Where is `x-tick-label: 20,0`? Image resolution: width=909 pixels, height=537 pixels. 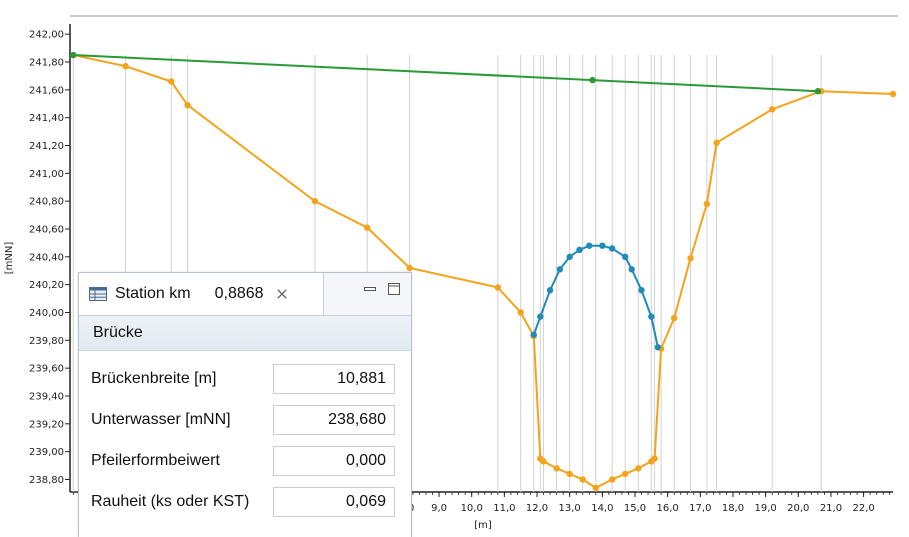
x-tick-label: 20,0 is located at coordinates (798, 508).